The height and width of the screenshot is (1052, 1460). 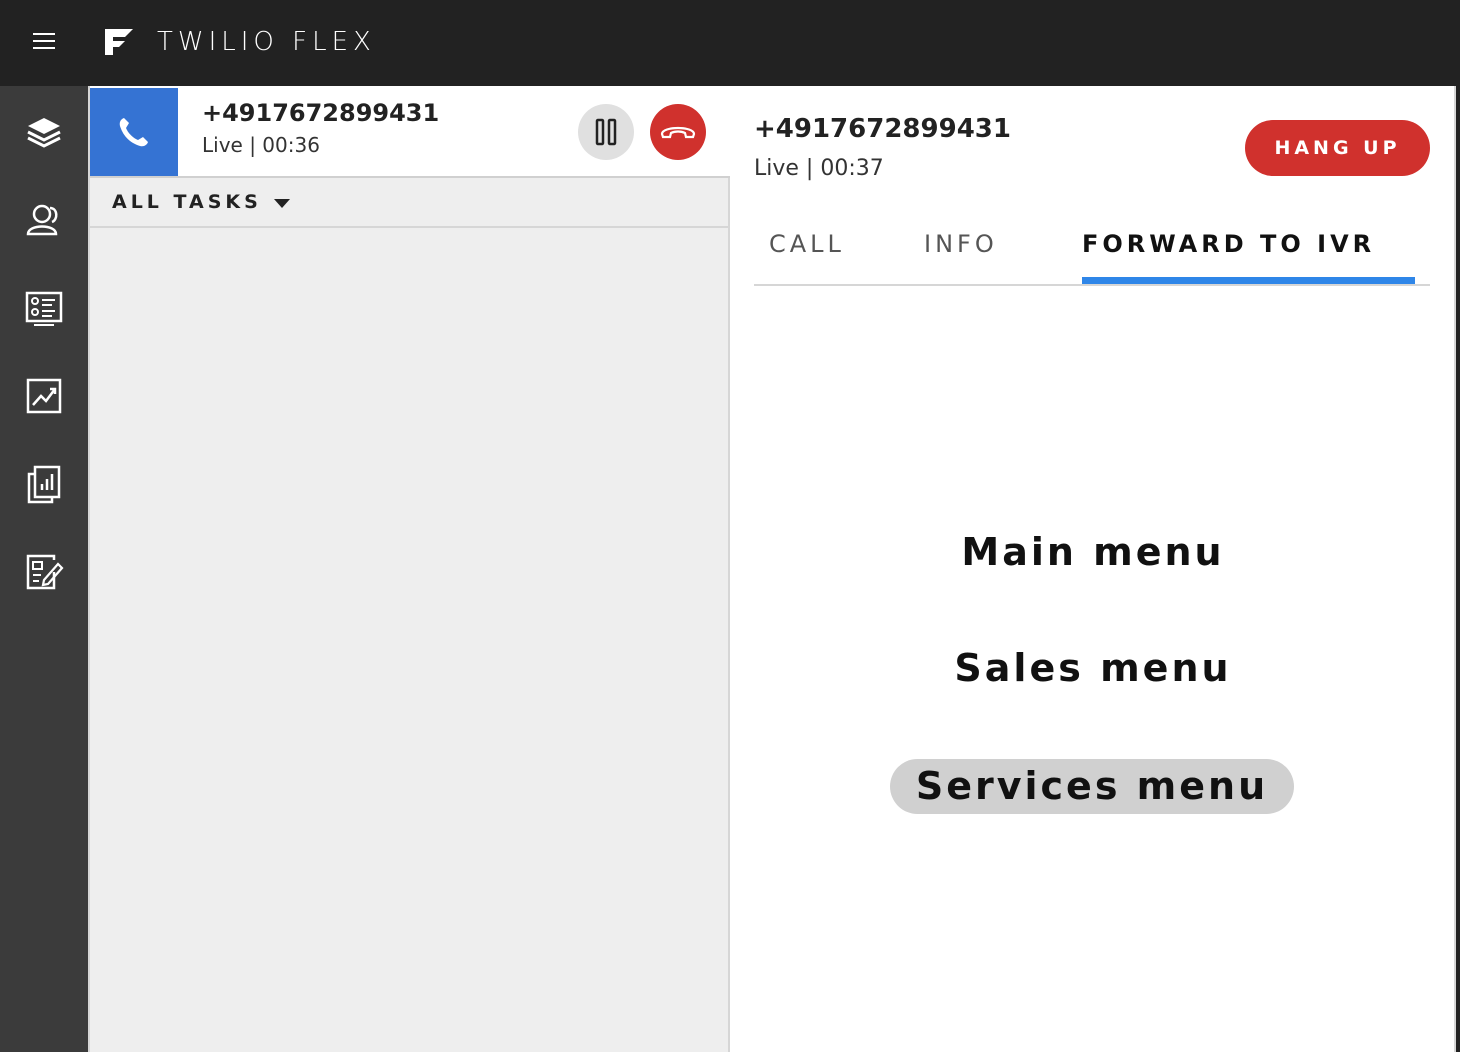 I want to click on sidebar-item-edit, so click(x=44, y=572).